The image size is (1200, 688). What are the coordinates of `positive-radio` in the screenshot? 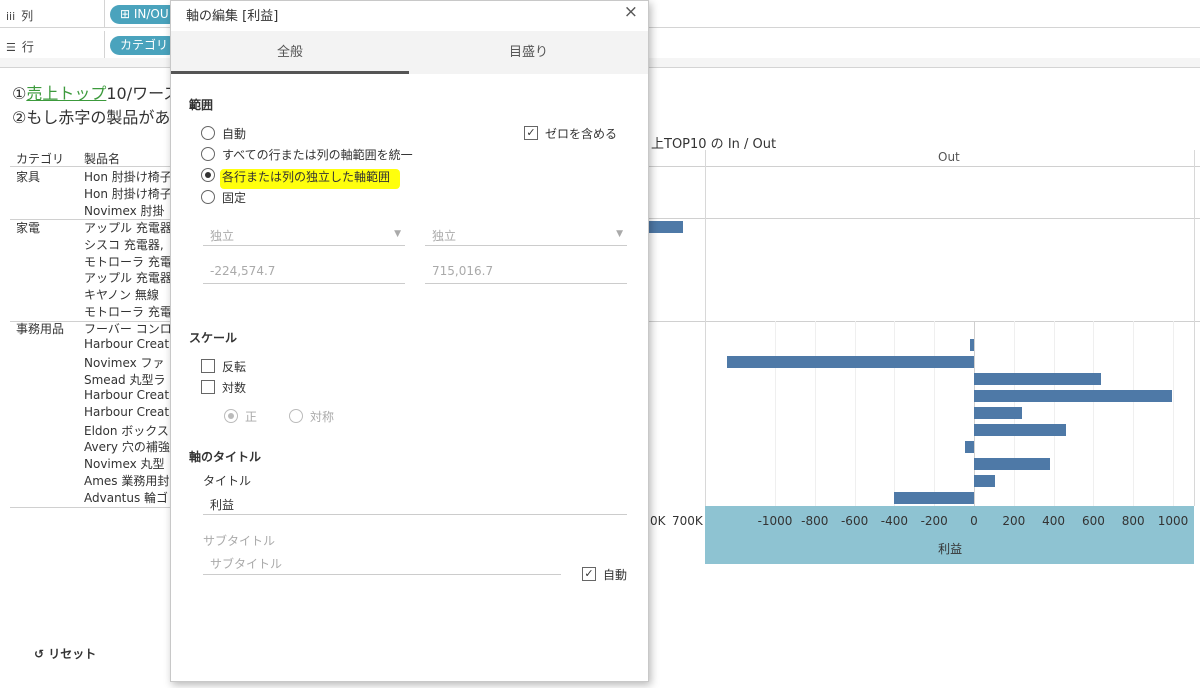 It's located at (231, 416).